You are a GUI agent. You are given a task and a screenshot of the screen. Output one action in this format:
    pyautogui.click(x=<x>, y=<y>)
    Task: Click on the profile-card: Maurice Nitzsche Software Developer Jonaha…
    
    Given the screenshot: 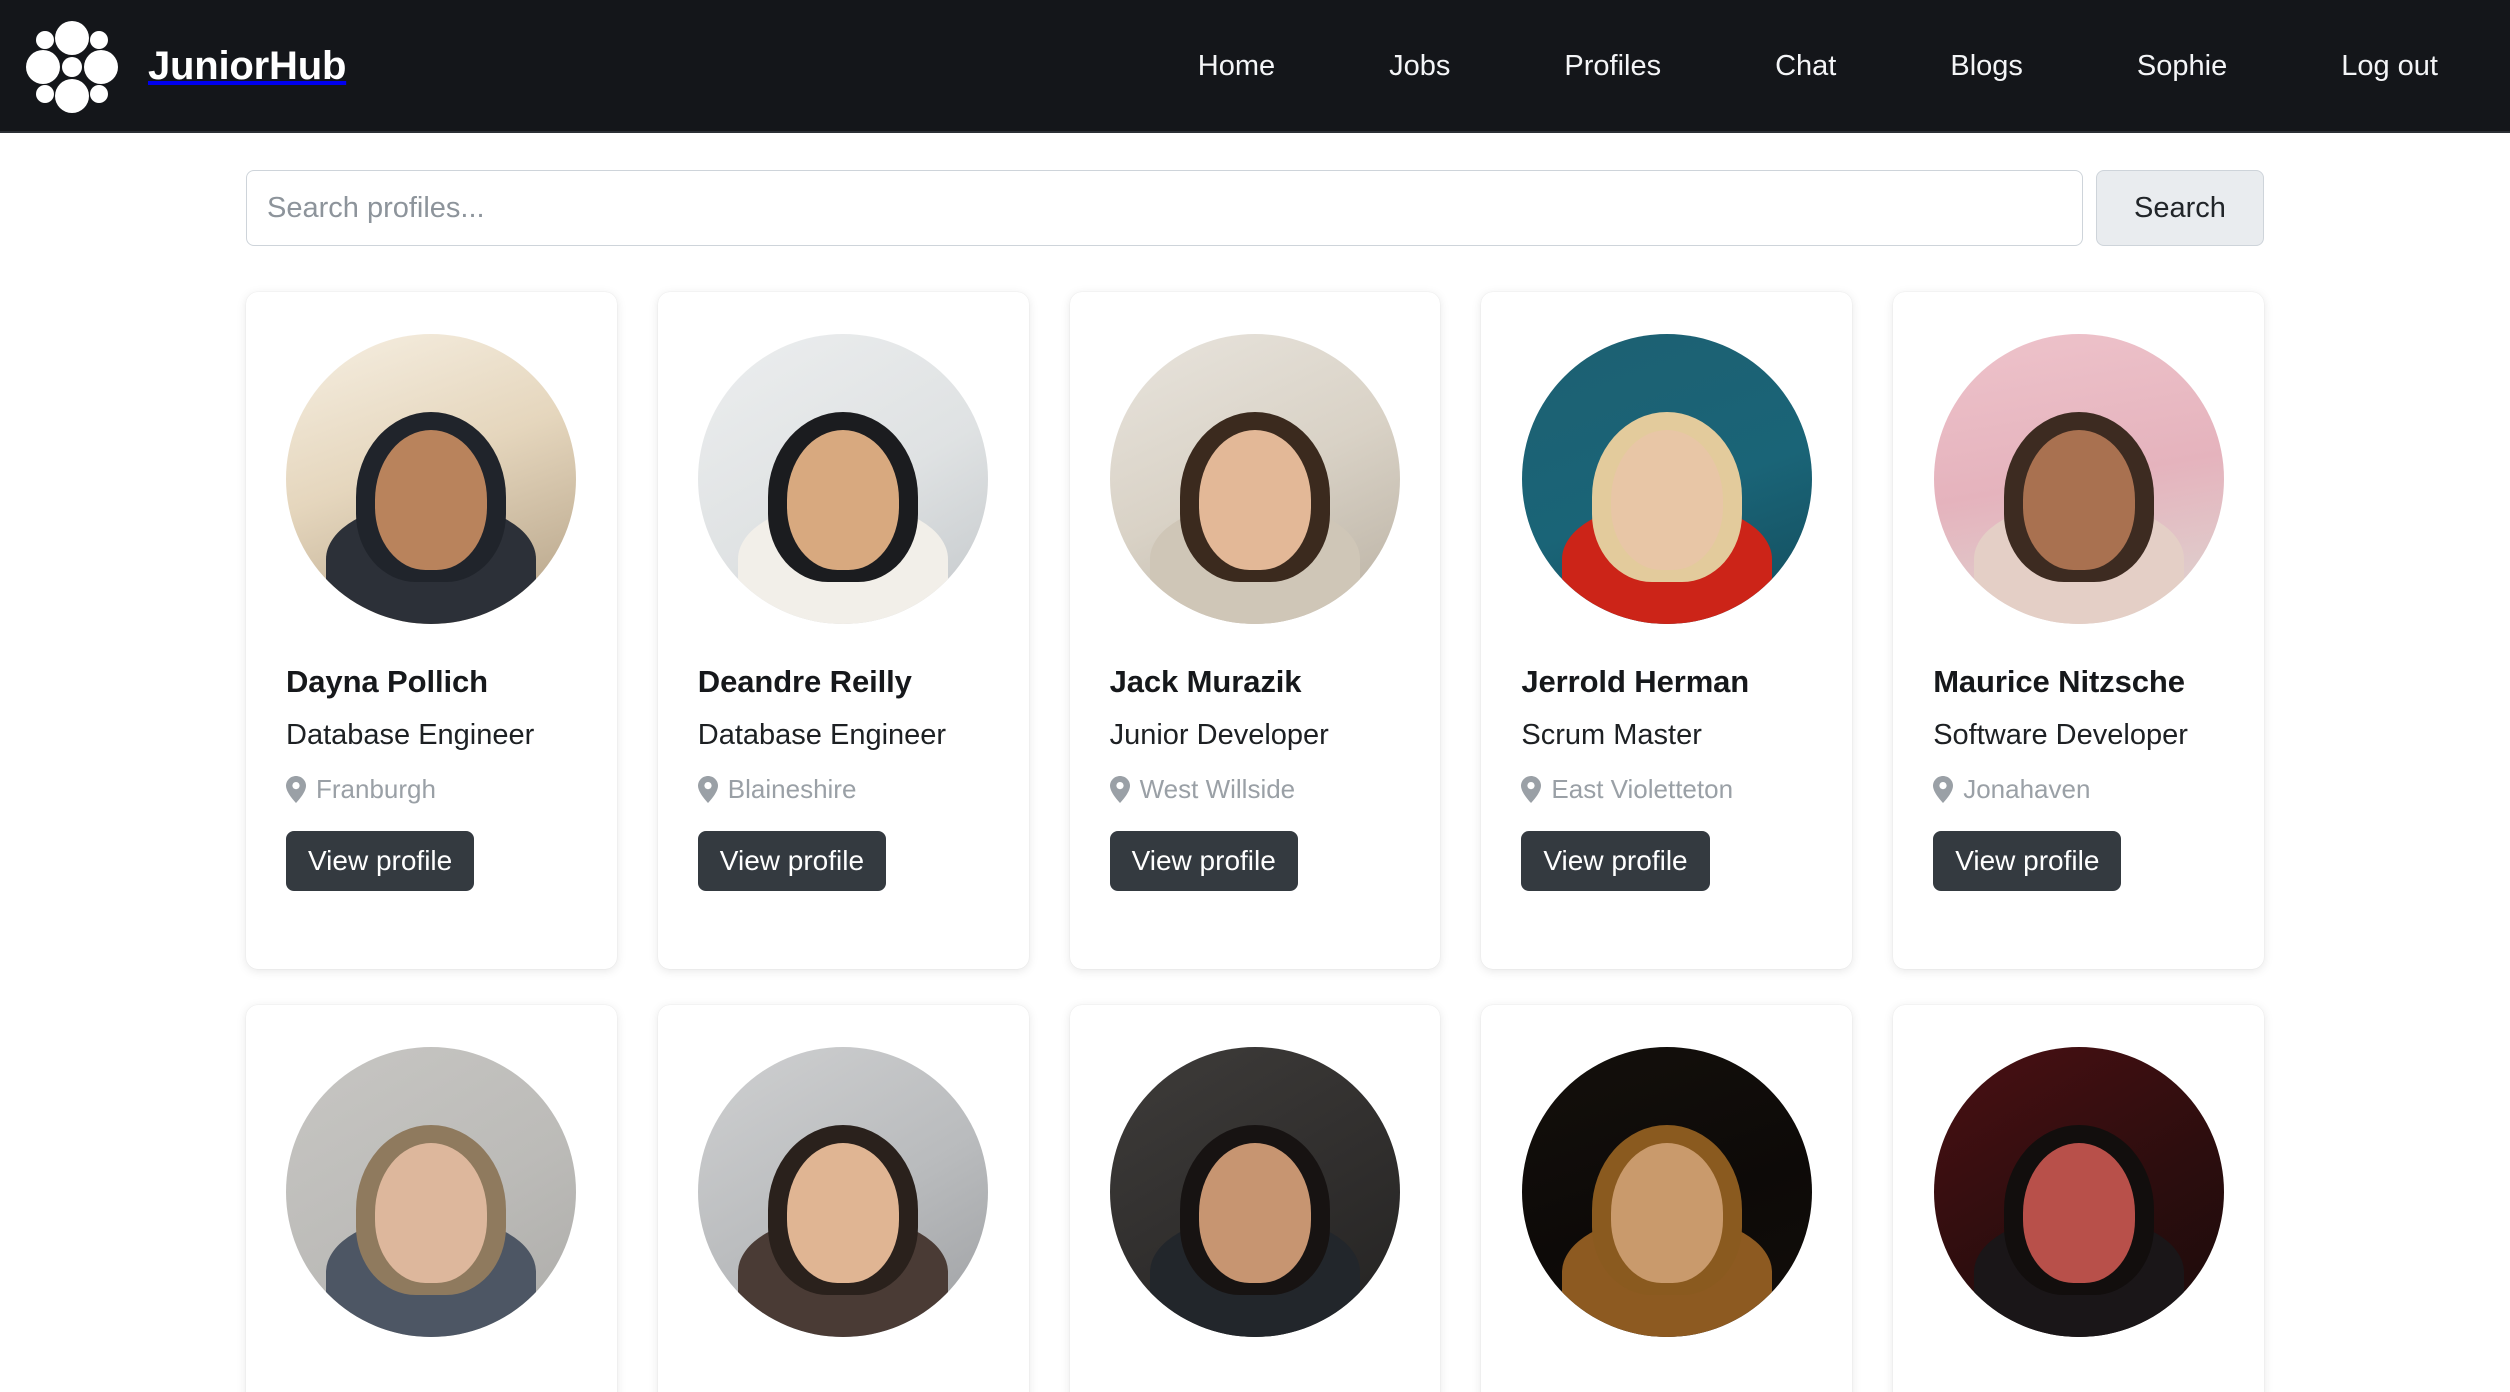 What is the action you would take?
    pyautogui.click(x=2078, y=630)
    